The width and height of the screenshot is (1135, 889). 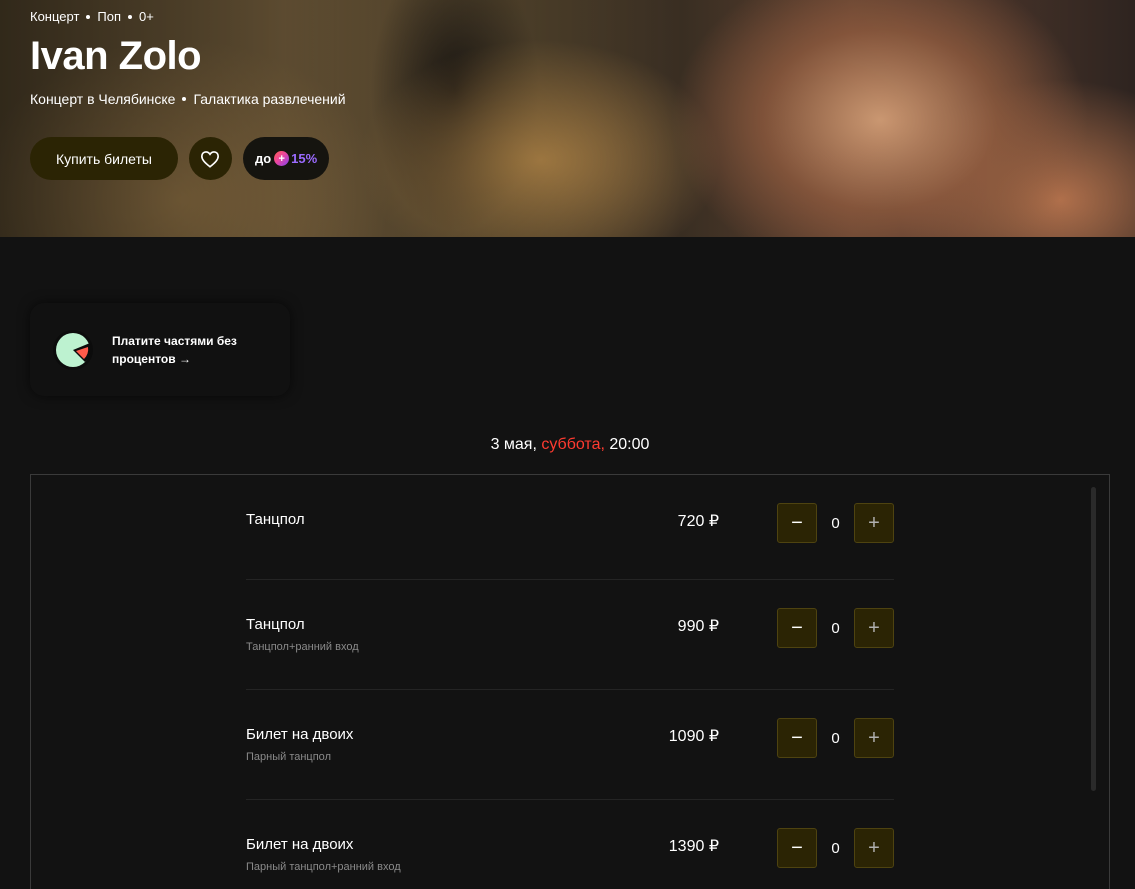 What do you see at coordinates (693, 846) in the screenshot?
I see `ticket-price: 1390 ₽` at bounding box center [693, 846].